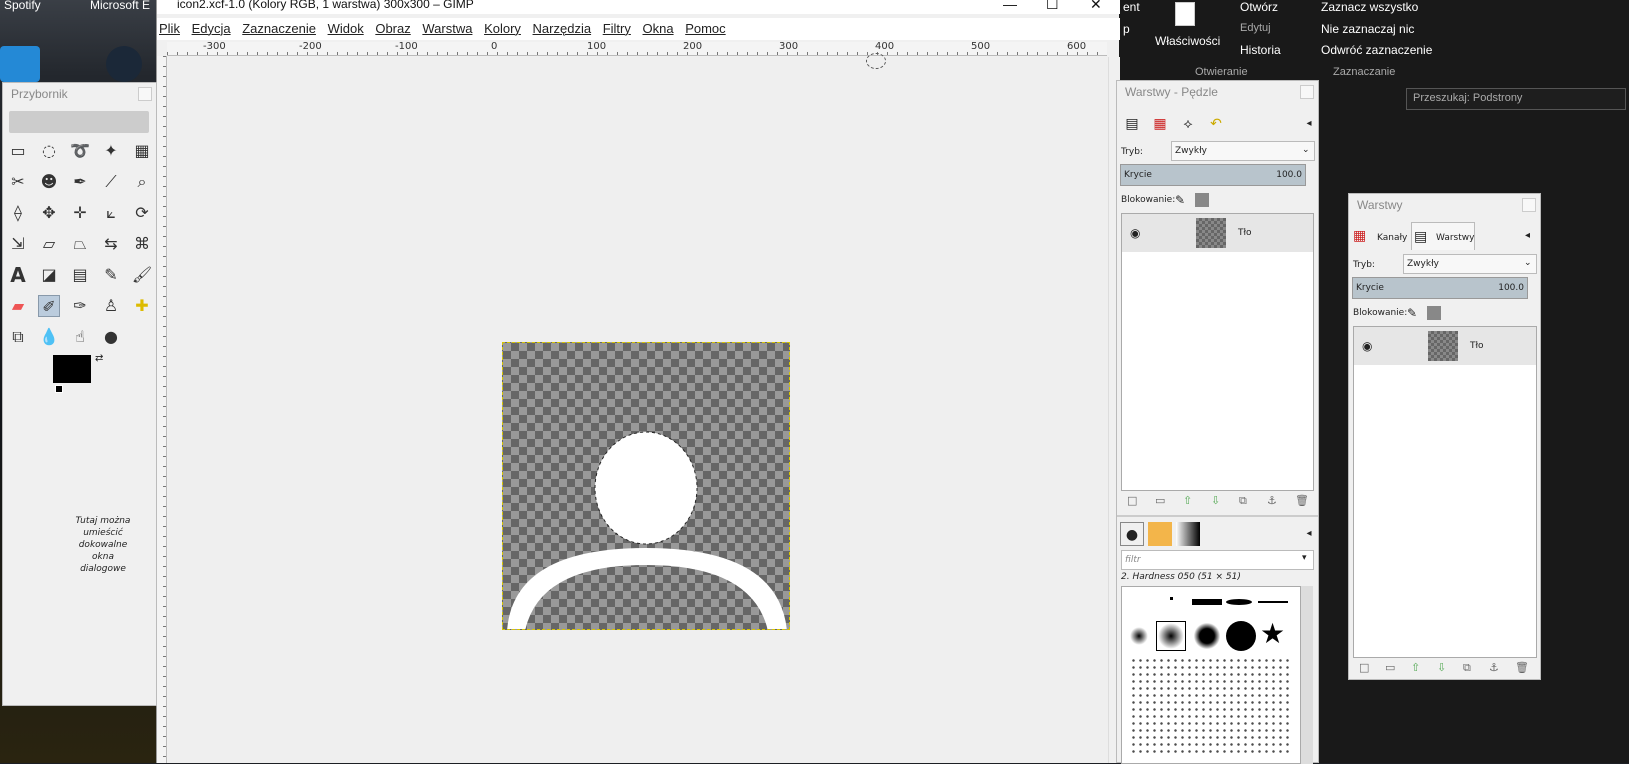 The width and height of the screenshot is (1629, 764). I want to click on taskbar-label-microsoft: Microsoft E, so click(120, 6).